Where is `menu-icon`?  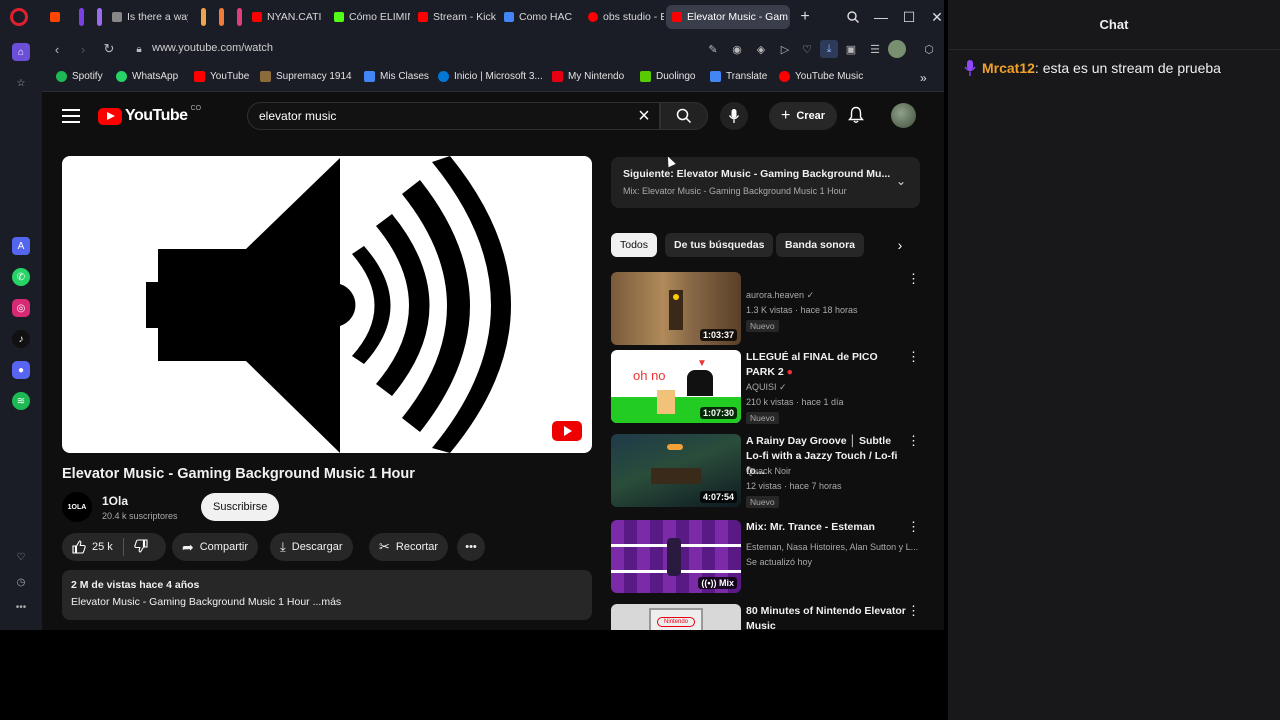 menu-icon is located at coordinates (71, 116).